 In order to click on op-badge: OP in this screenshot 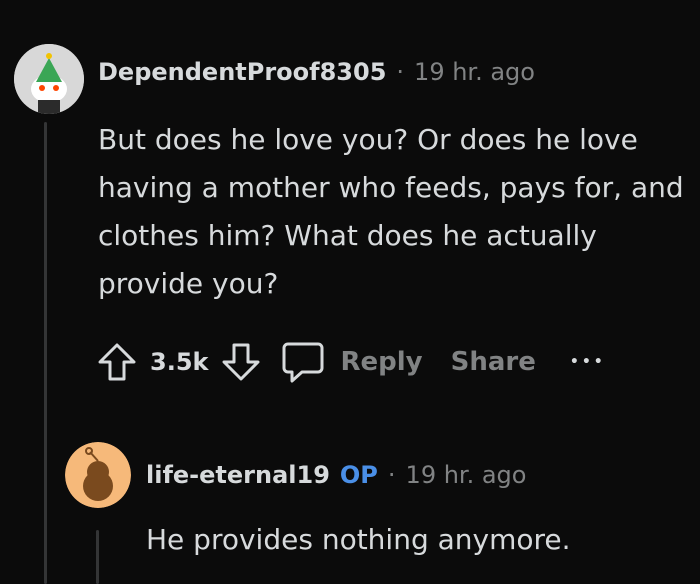, I will do `click(358, 475)`.